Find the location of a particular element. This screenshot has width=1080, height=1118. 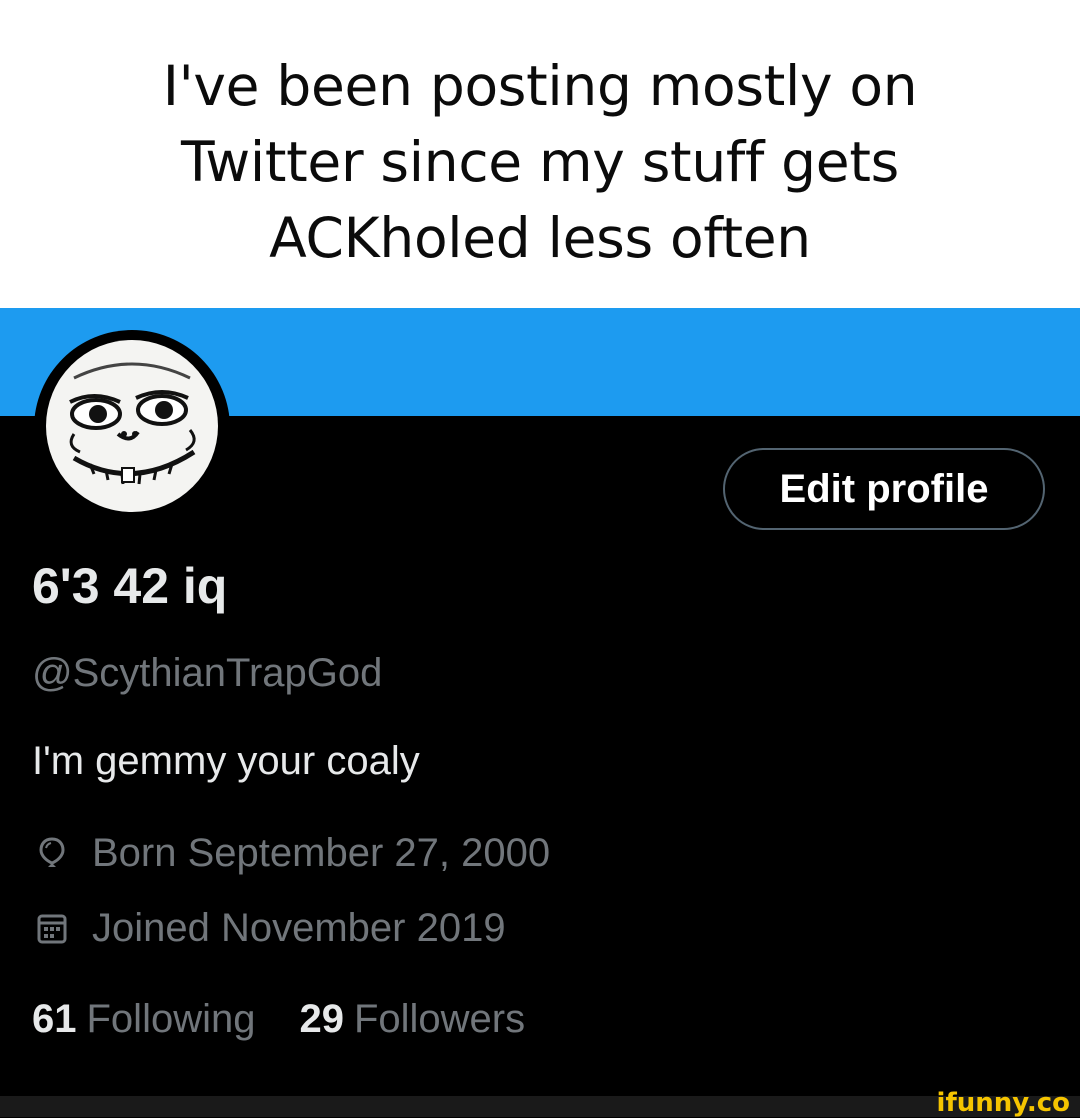

calendar-icon is located at coordinates (52, 928).